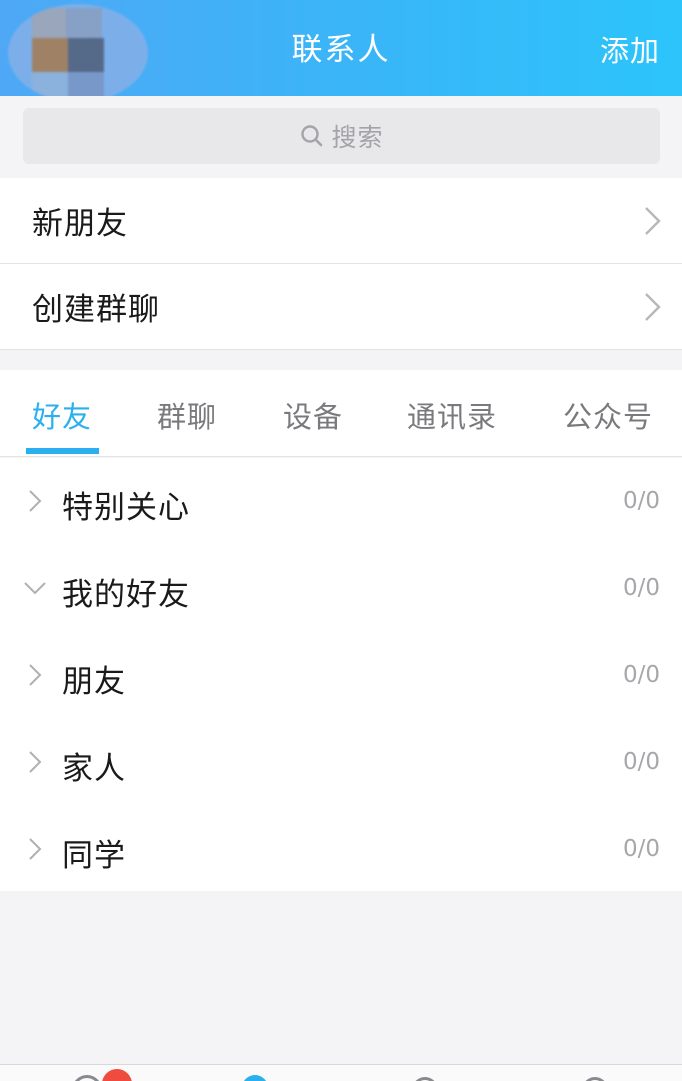 This screenshot has width=682, height=1081. What do you see at coordinates (425, 1079) in the screenshot?
I see `discover-tab-icon` at bounding box center [425, 1079].